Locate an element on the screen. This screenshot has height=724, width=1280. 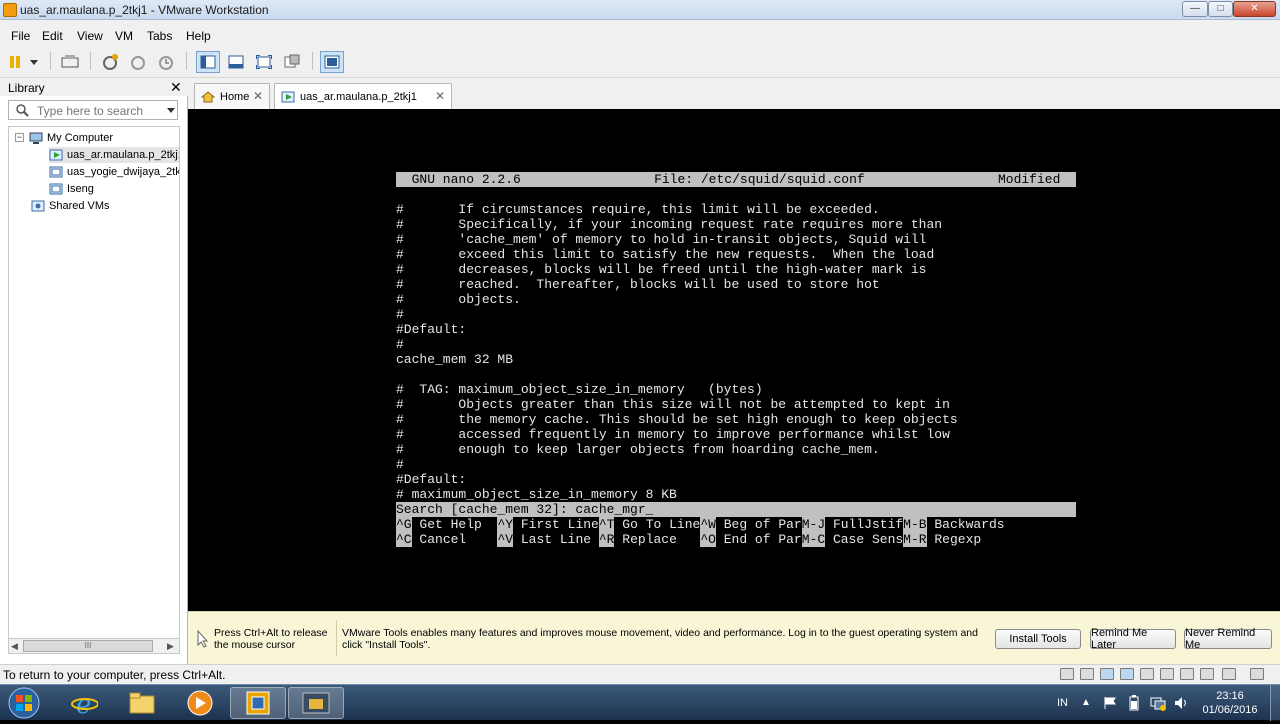
scroll-thumb: III is located at coordinates (88, 646).